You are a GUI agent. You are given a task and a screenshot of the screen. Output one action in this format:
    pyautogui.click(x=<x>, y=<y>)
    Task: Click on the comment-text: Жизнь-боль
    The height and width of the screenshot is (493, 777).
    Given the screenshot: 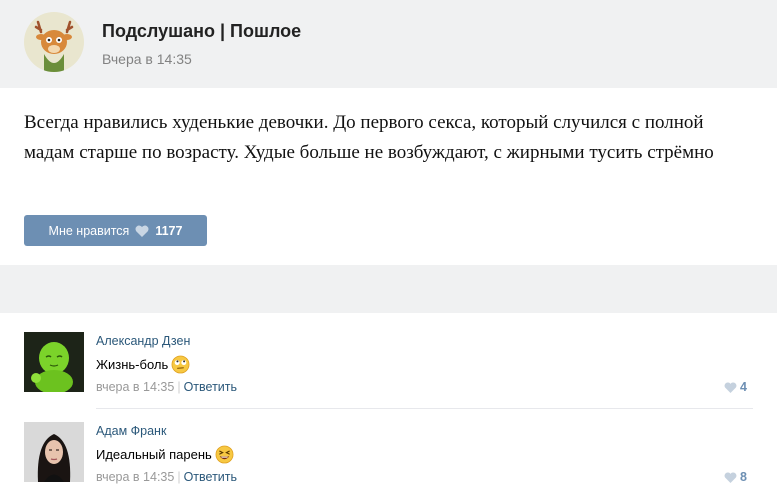 What is the action you would take?
    pyautogui.click(x=143, y=364)
    